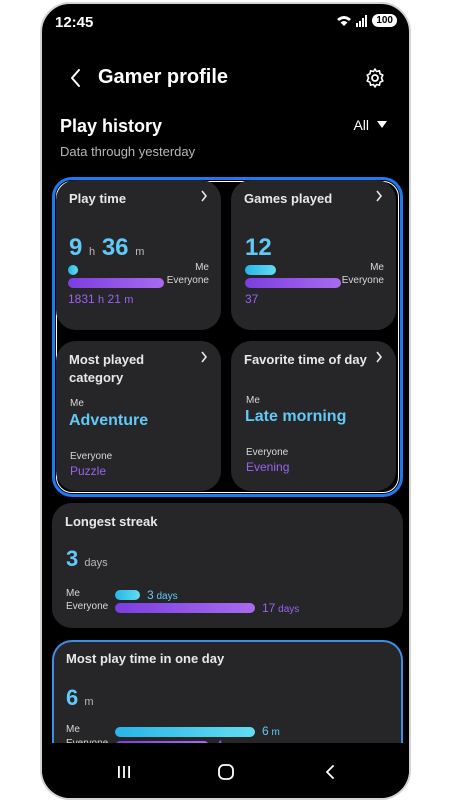 The width and height of the screenshot is (450, 802). Describe the element at coordinates (109, 420) in the screenshot. I see `me-category-value: Adventure` at that location.